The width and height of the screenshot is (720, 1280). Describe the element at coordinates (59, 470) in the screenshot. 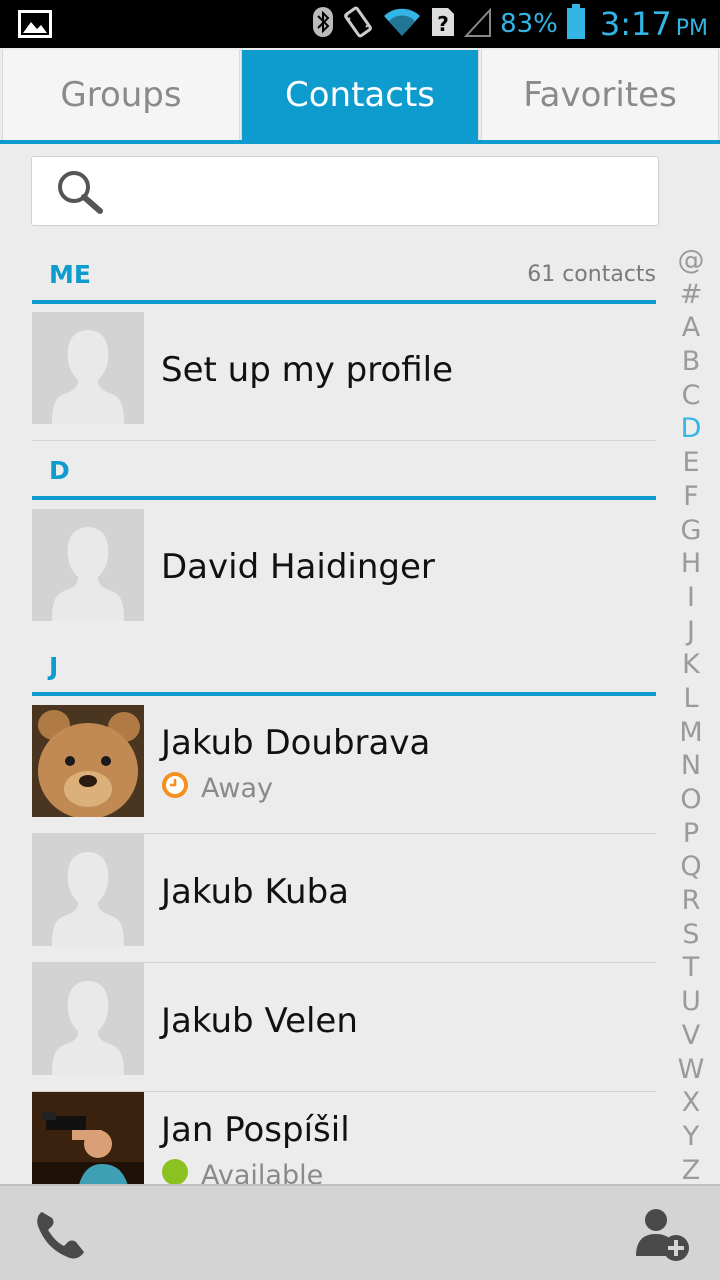

I see `section-letter: D` at that location.